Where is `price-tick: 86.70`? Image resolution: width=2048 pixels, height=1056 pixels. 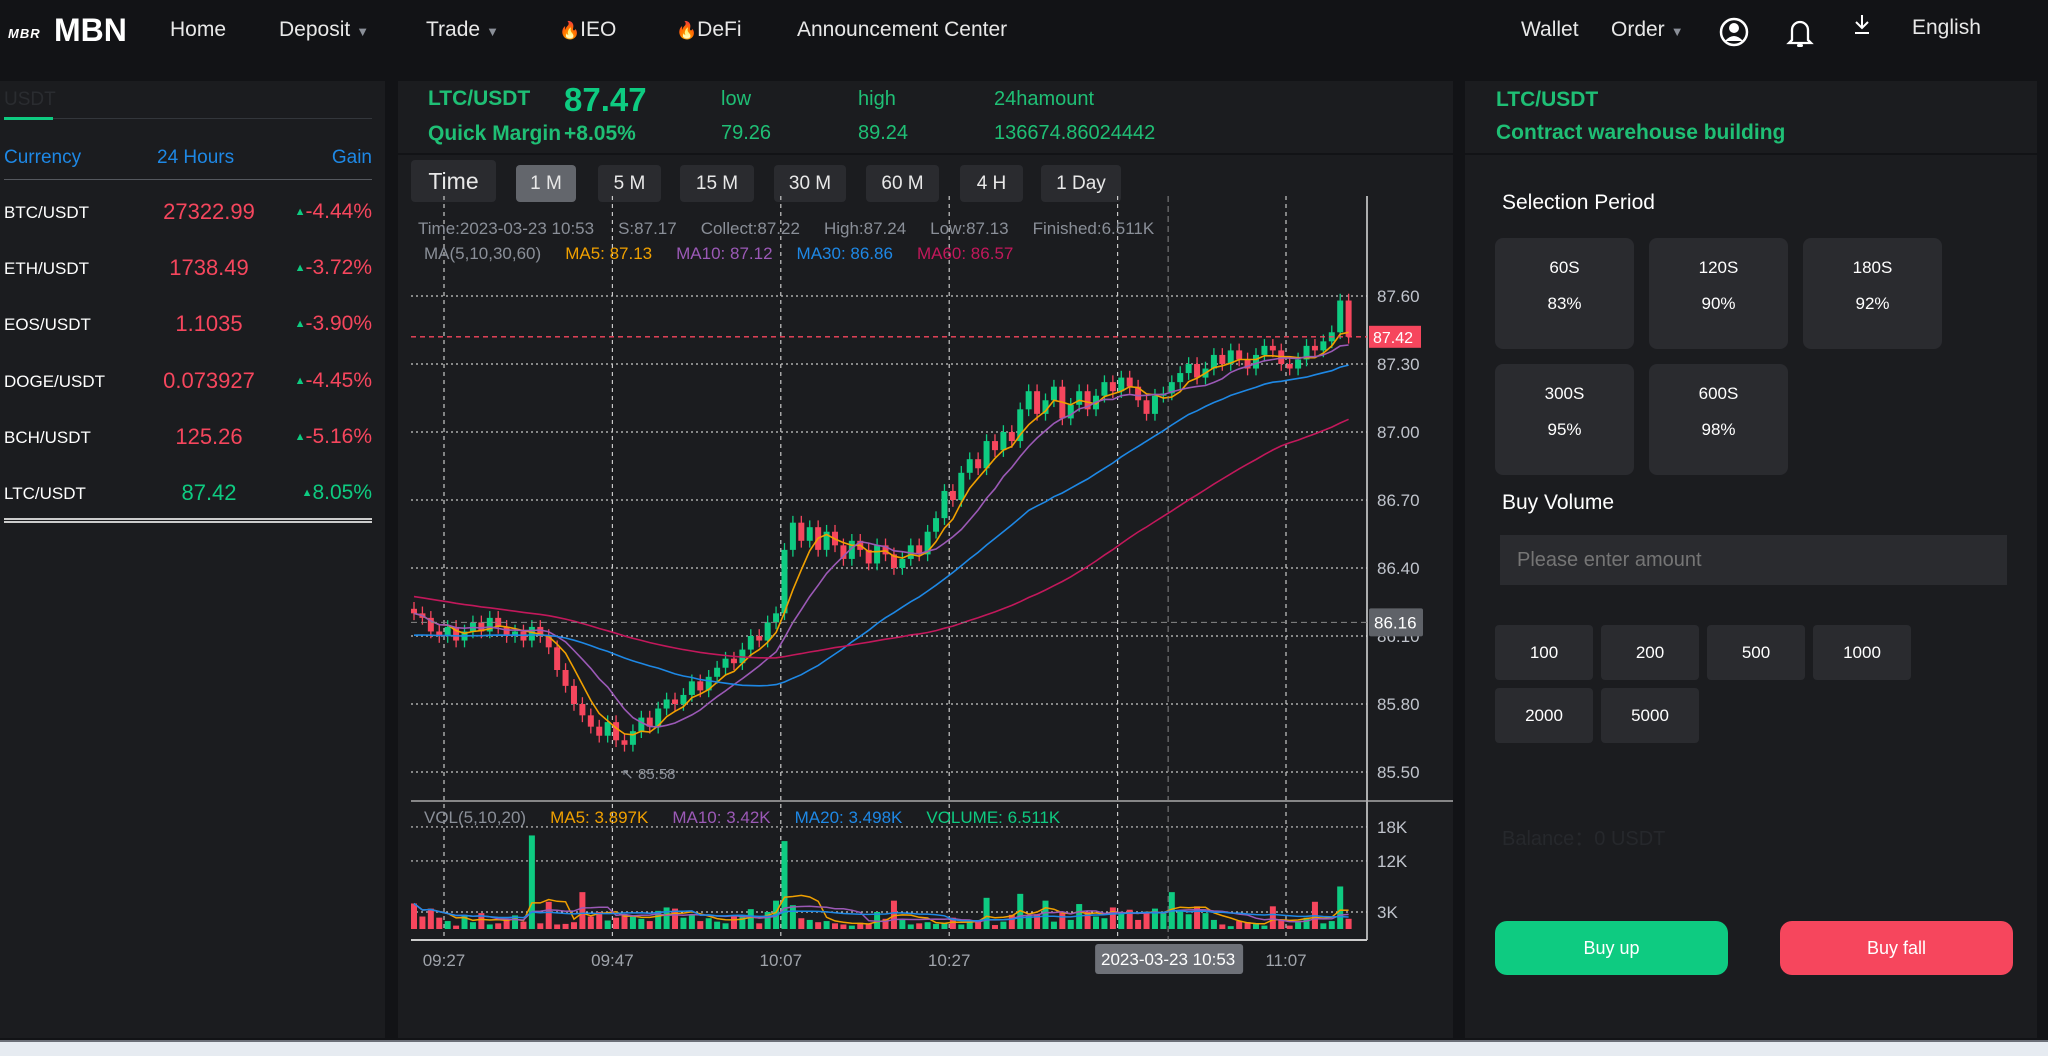
price-tick: 86.70 is located at coordinates (1398, 500).